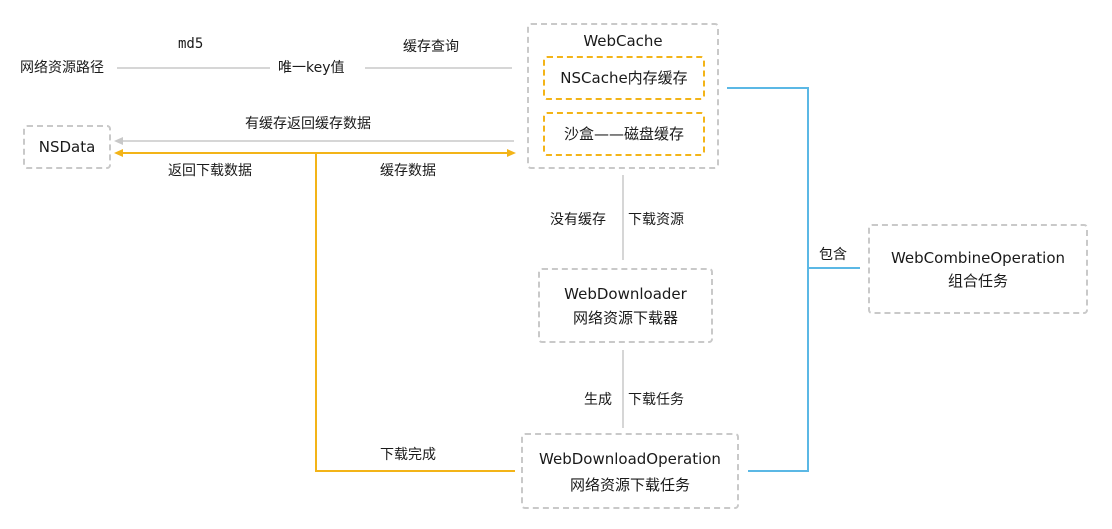 This screenshot has height=529, width=1112. What do you see at coordinates (656, 220) in the screenshot?
I see `label-download-resource: 下载资源` at bounding box center [656, 220].